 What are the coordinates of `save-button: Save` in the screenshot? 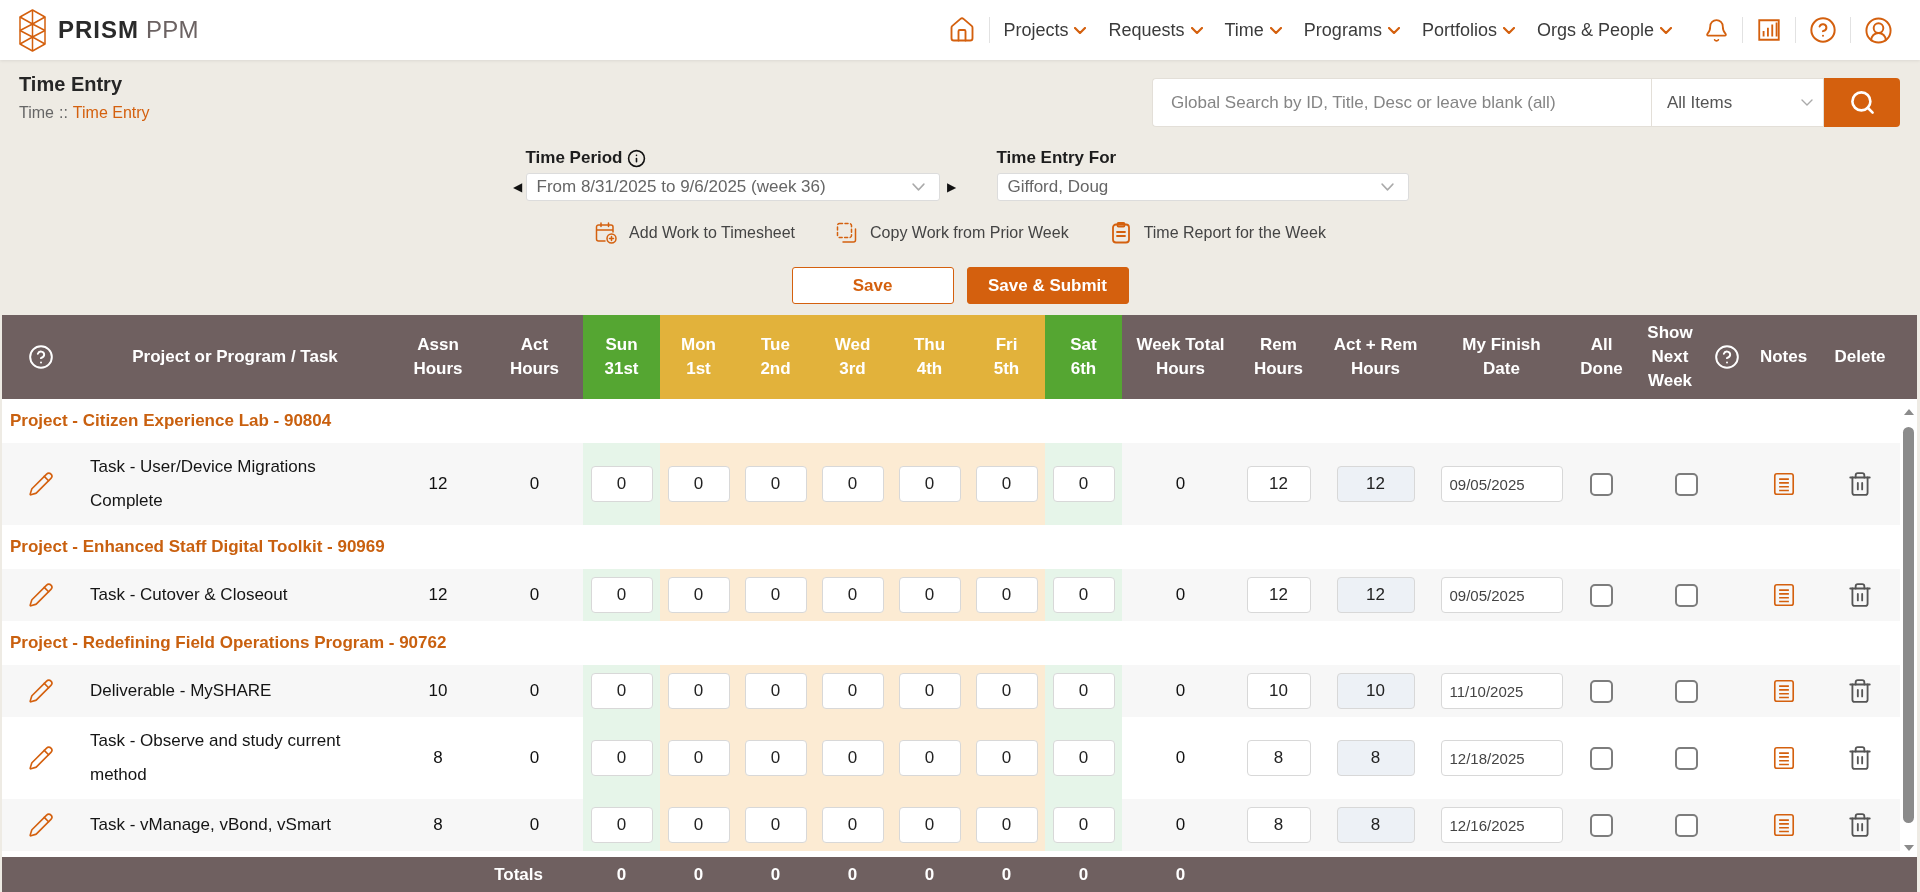 It's located at (872, 285).